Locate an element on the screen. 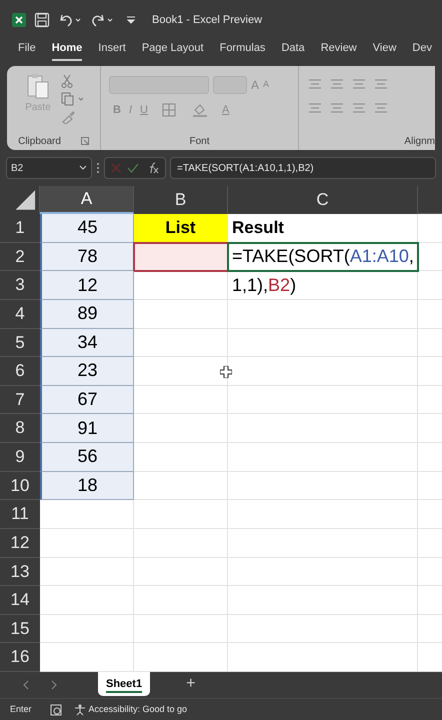 Image resolution: width=442 pixels, height=720 pixels. ribbon-tab: Insert is located at coordinates (112, 50).